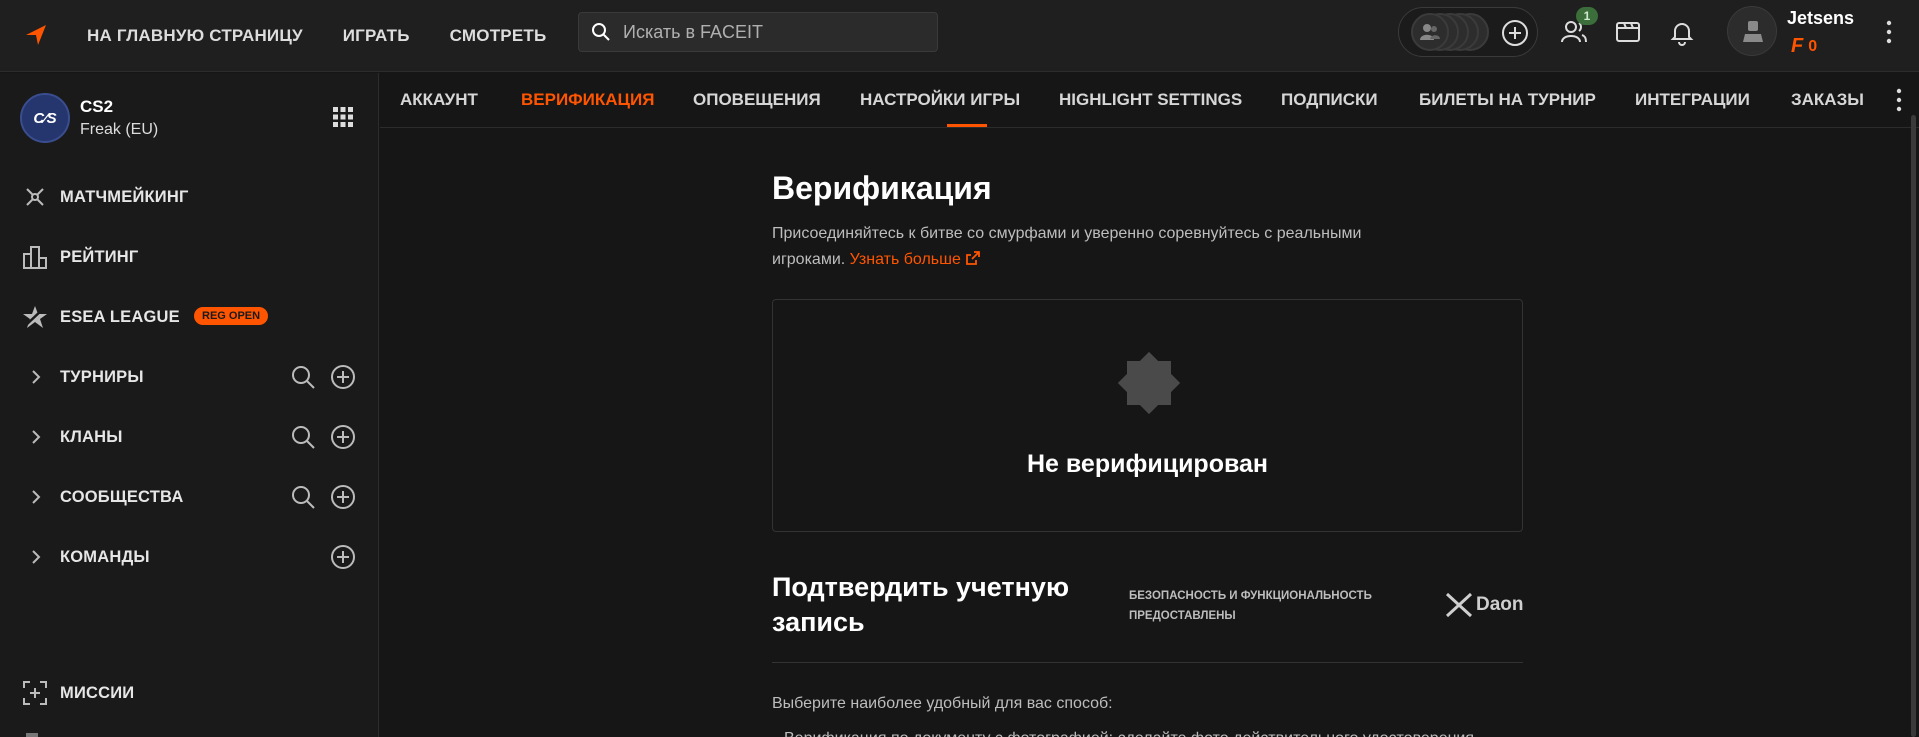 The image size is (1919, 737). Describe the element at coordinates (99, 256) in the screenshot. I see `sidebar-item-label: РЕЙТИНГ` at that location.